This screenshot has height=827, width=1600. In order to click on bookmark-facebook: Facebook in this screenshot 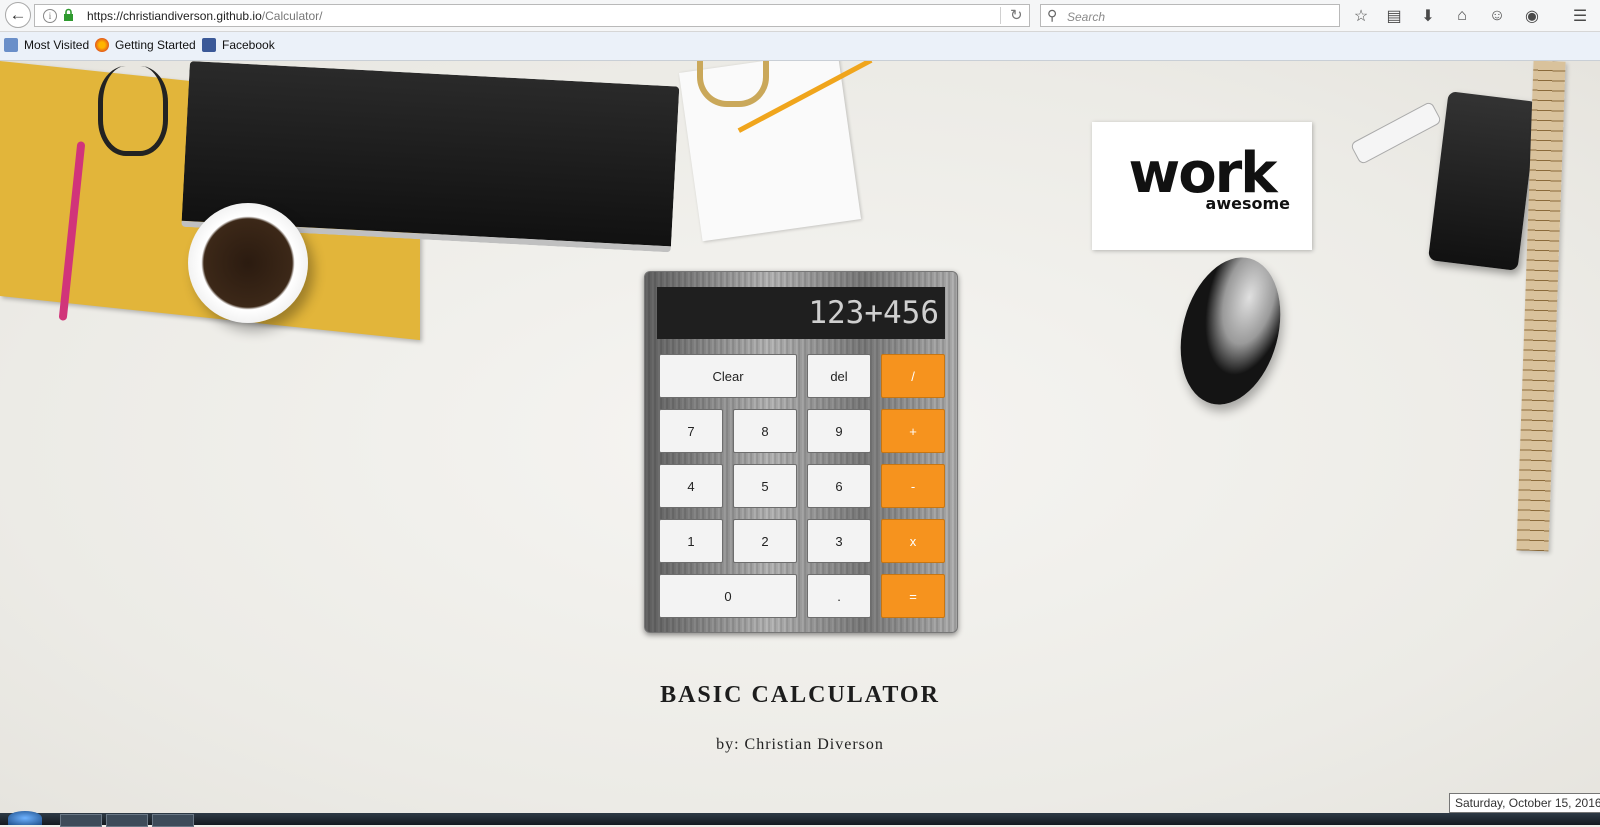, I will do `click(238, 45)`.